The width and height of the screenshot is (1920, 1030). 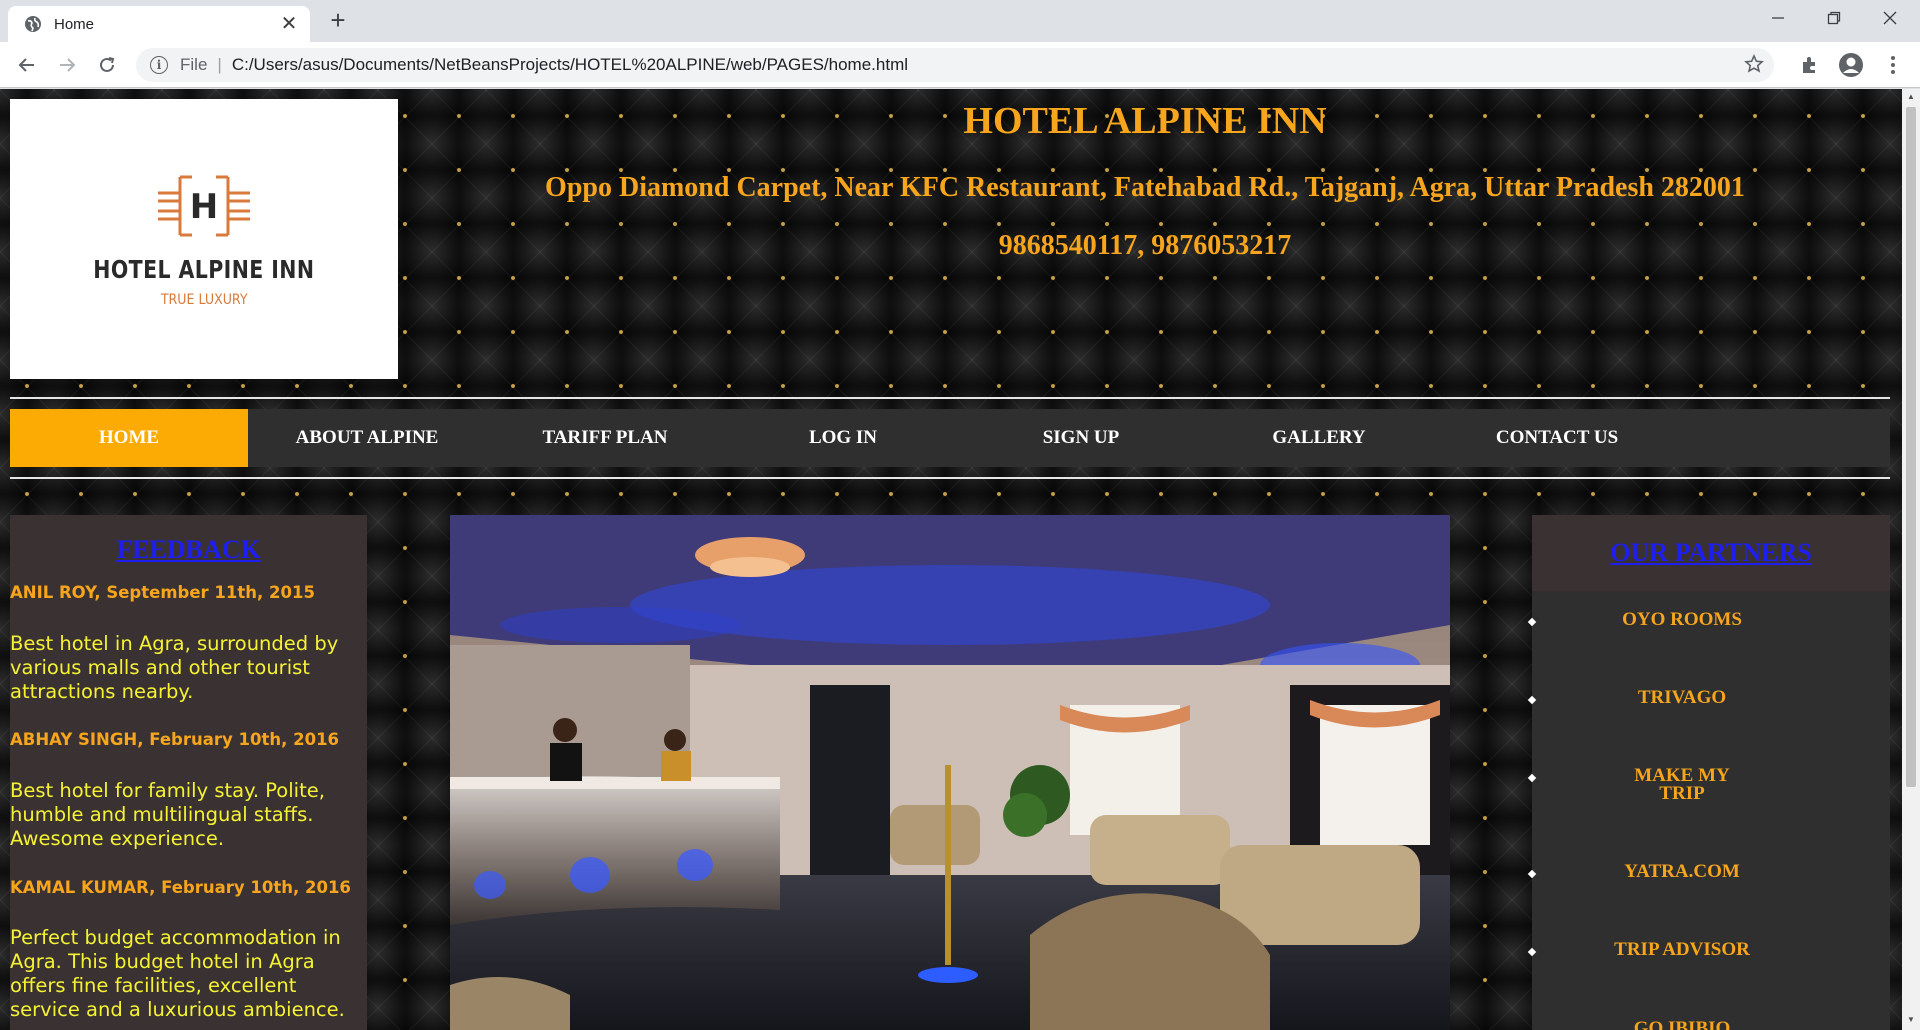 I want to click on extensions-icon, so click(x=1810, y=65).